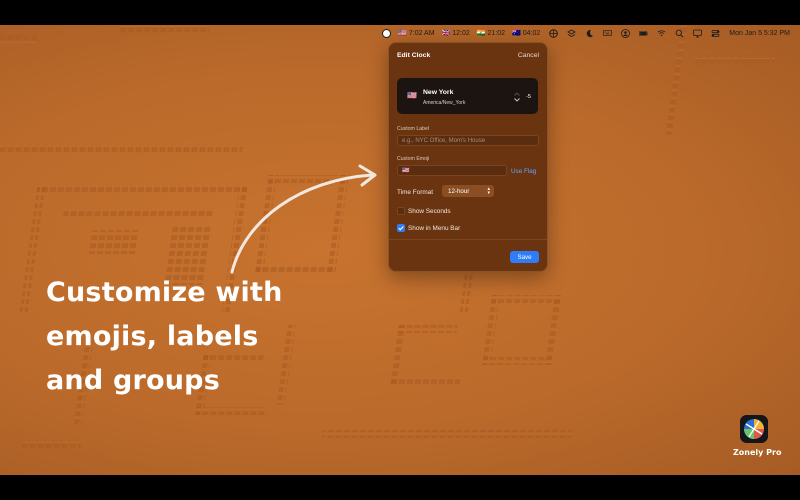  Describe the element at coordinates (754, 429) in the screenshot. I see `app-logo-icon` at that location.